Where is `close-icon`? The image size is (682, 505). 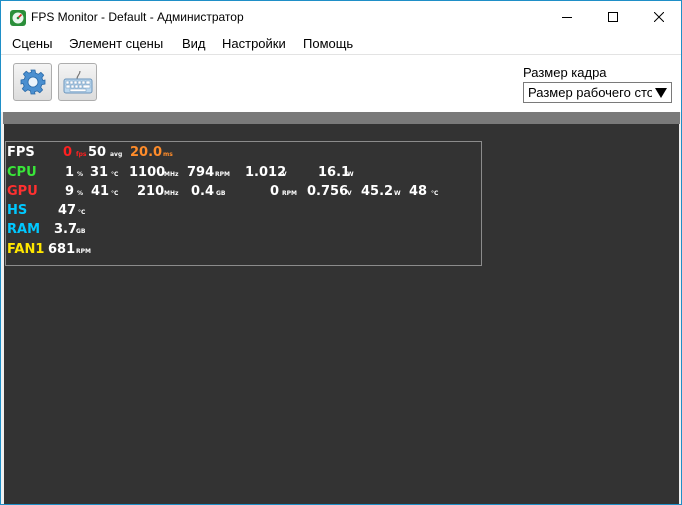 close-icon is located at coordinates (659, 17).